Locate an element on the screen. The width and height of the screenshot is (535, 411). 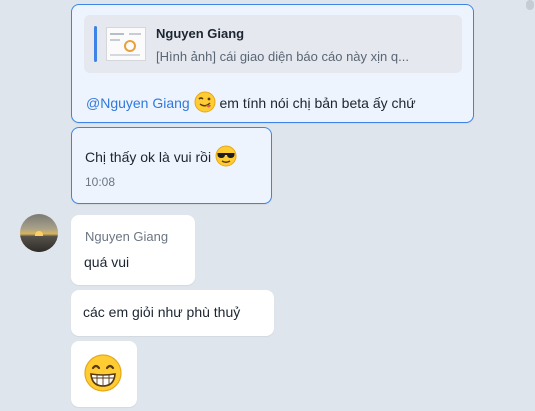
scrollbar-thumb is located at coordinates (530, 5).